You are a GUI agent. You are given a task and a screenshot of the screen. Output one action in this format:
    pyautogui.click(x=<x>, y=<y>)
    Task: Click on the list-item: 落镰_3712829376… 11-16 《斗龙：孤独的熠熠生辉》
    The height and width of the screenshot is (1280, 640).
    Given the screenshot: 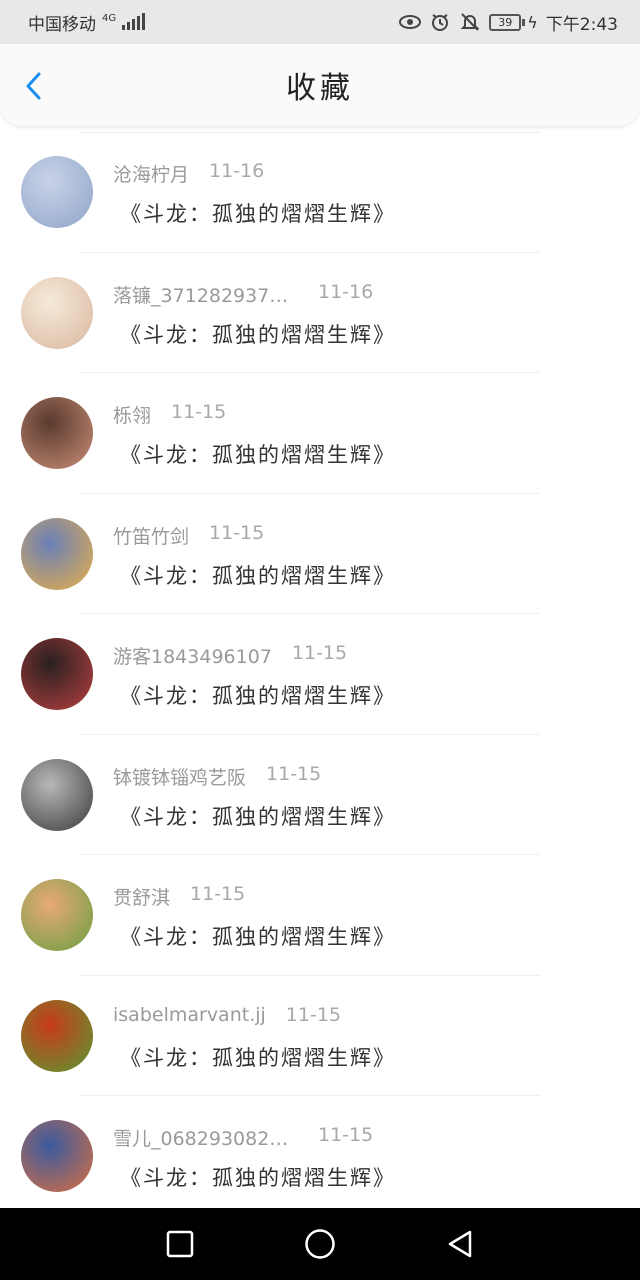 What is the action you would take?
    pyautogui.click(x=320, y=313)
    